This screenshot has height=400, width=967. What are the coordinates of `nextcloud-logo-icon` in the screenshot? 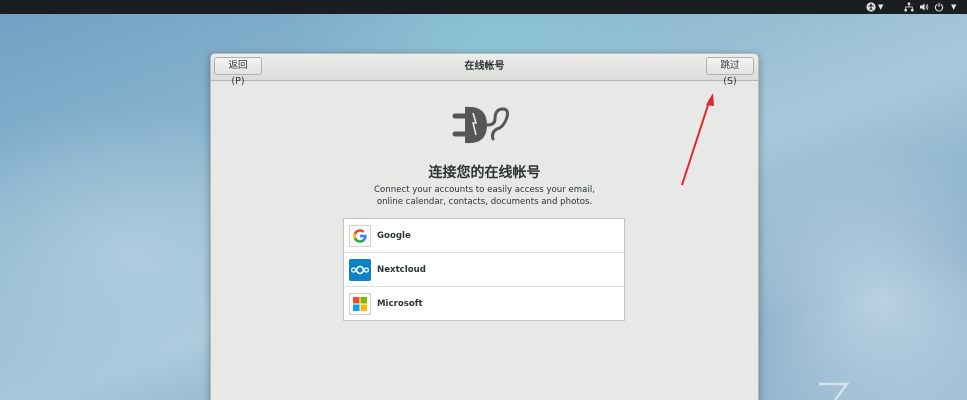 It's located at (360, 269).